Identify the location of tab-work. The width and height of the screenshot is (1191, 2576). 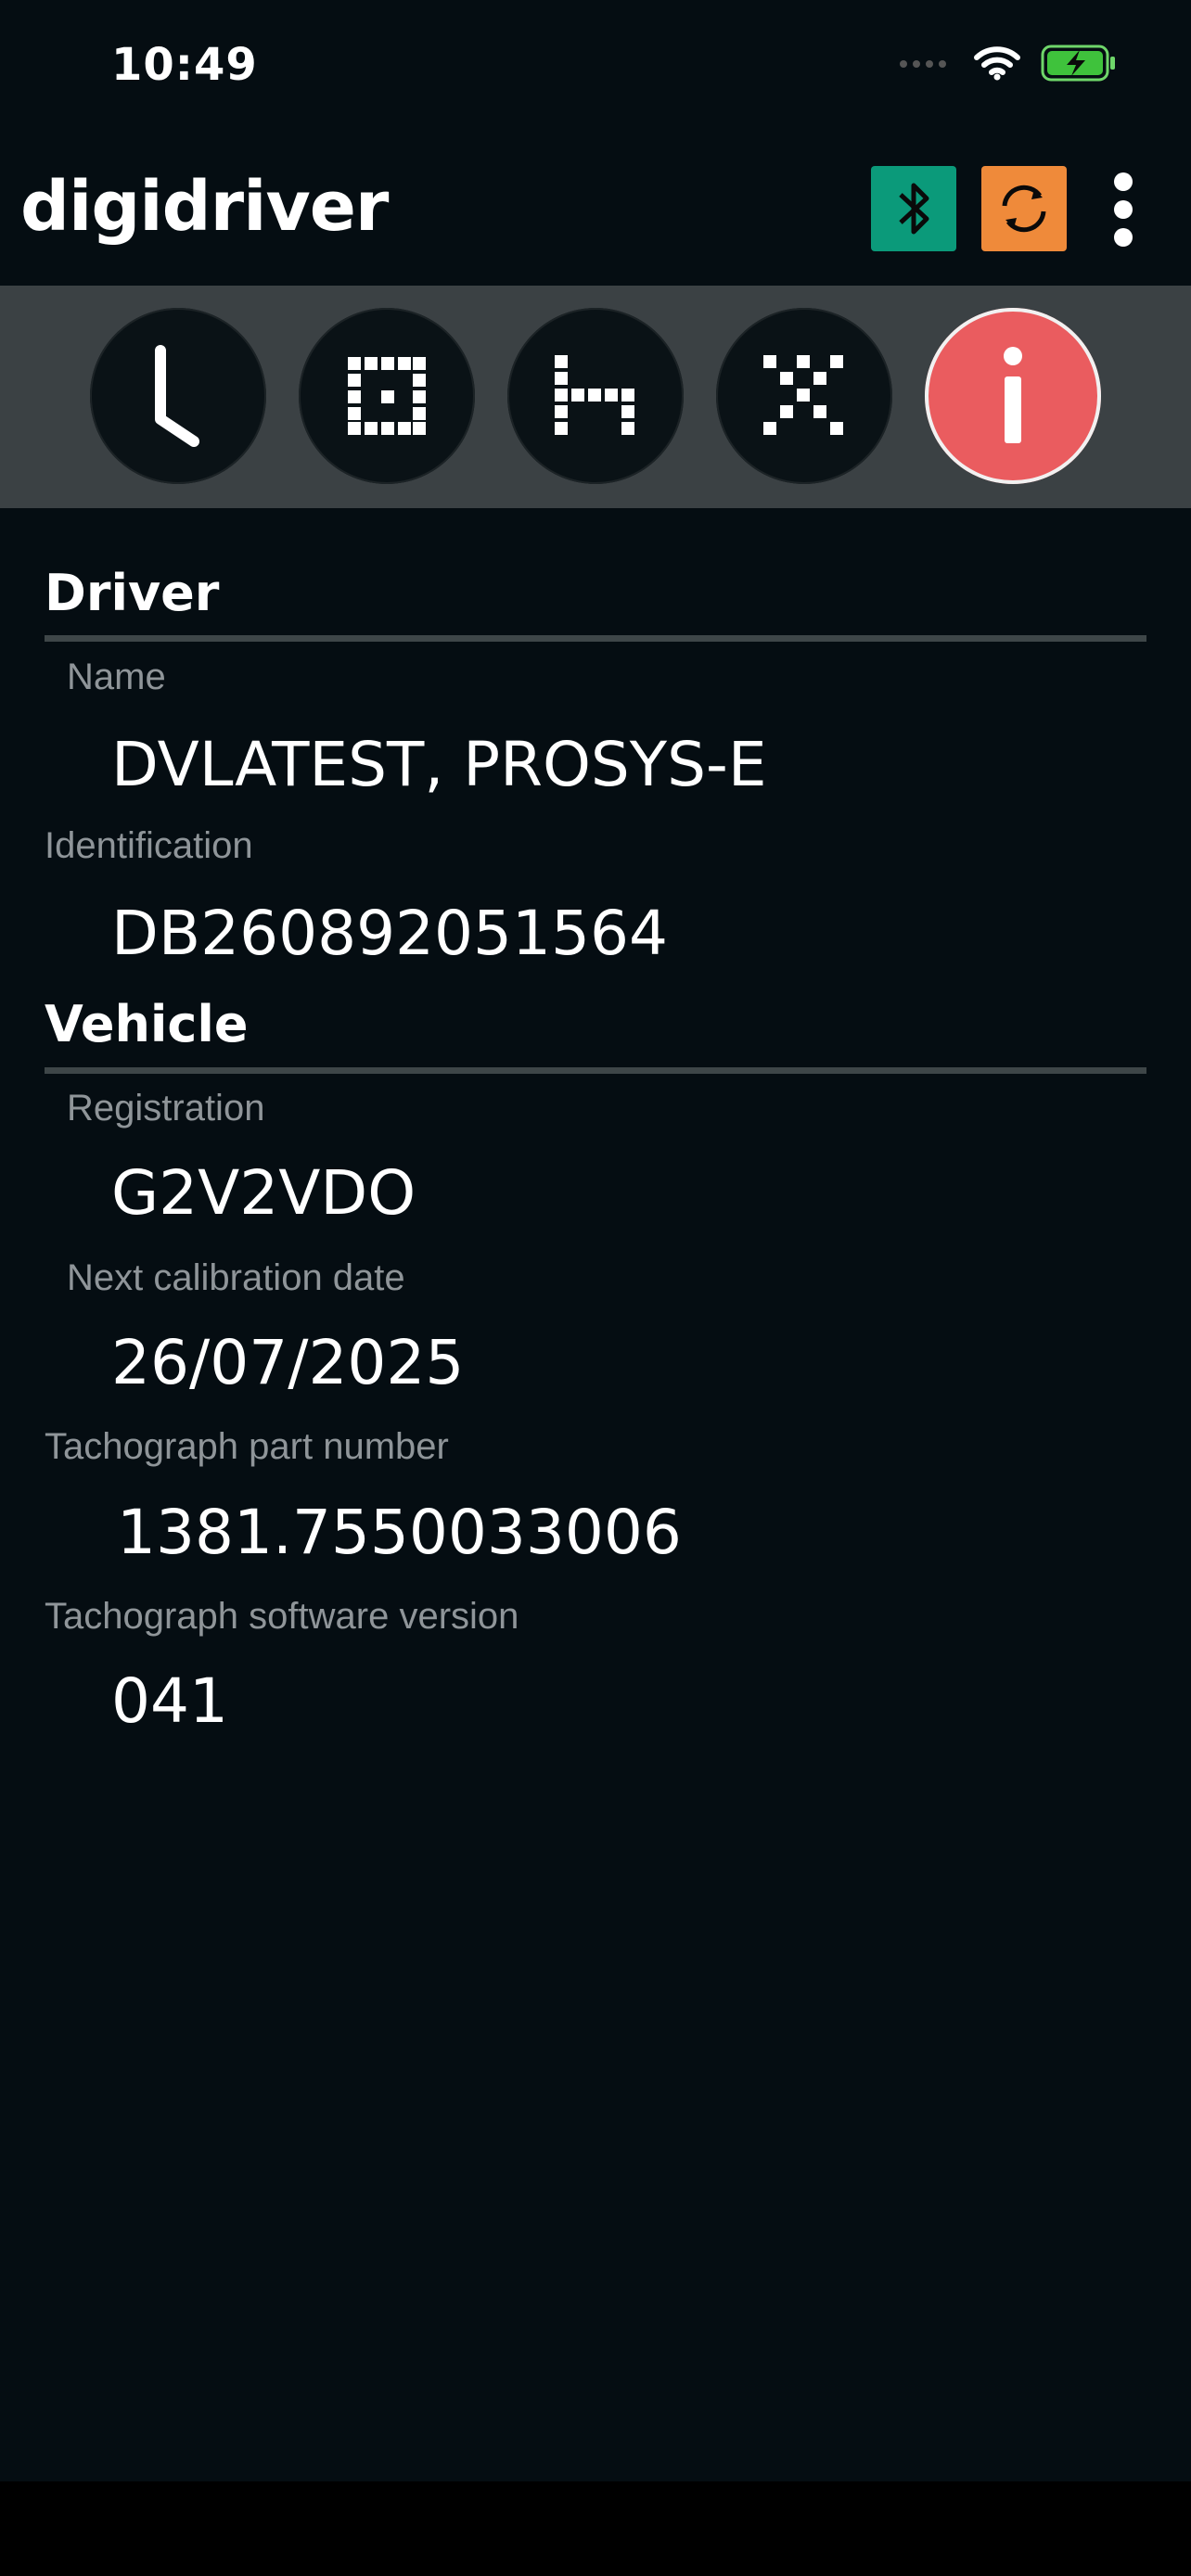
(387, 396).